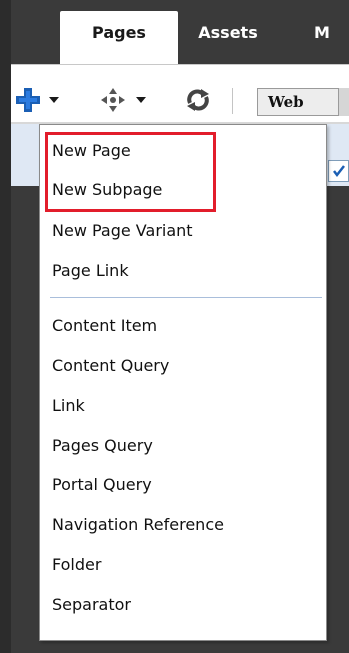  I want to click on menu-item-link: Link, so click(183, 406).